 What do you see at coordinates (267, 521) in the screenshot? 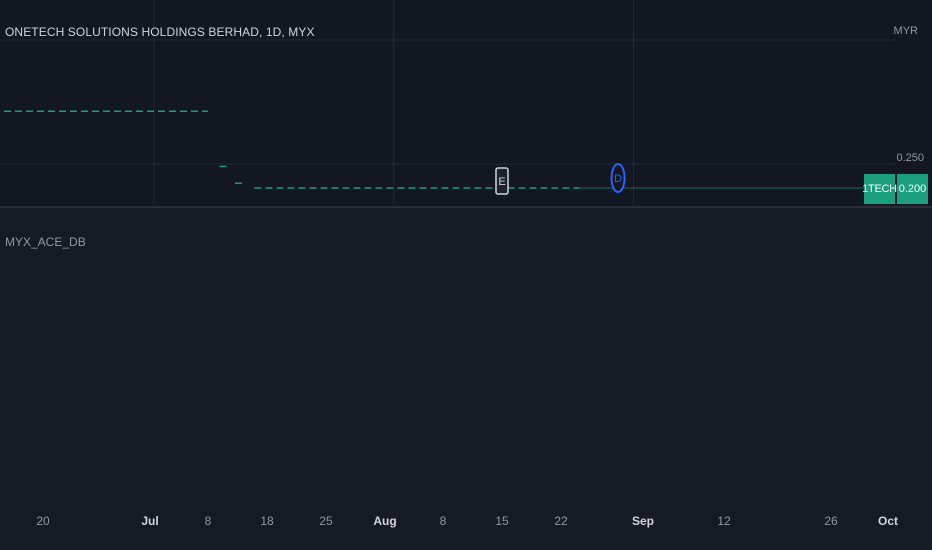
I see `x-tick-label: 18` at bounding box center [267, 521].